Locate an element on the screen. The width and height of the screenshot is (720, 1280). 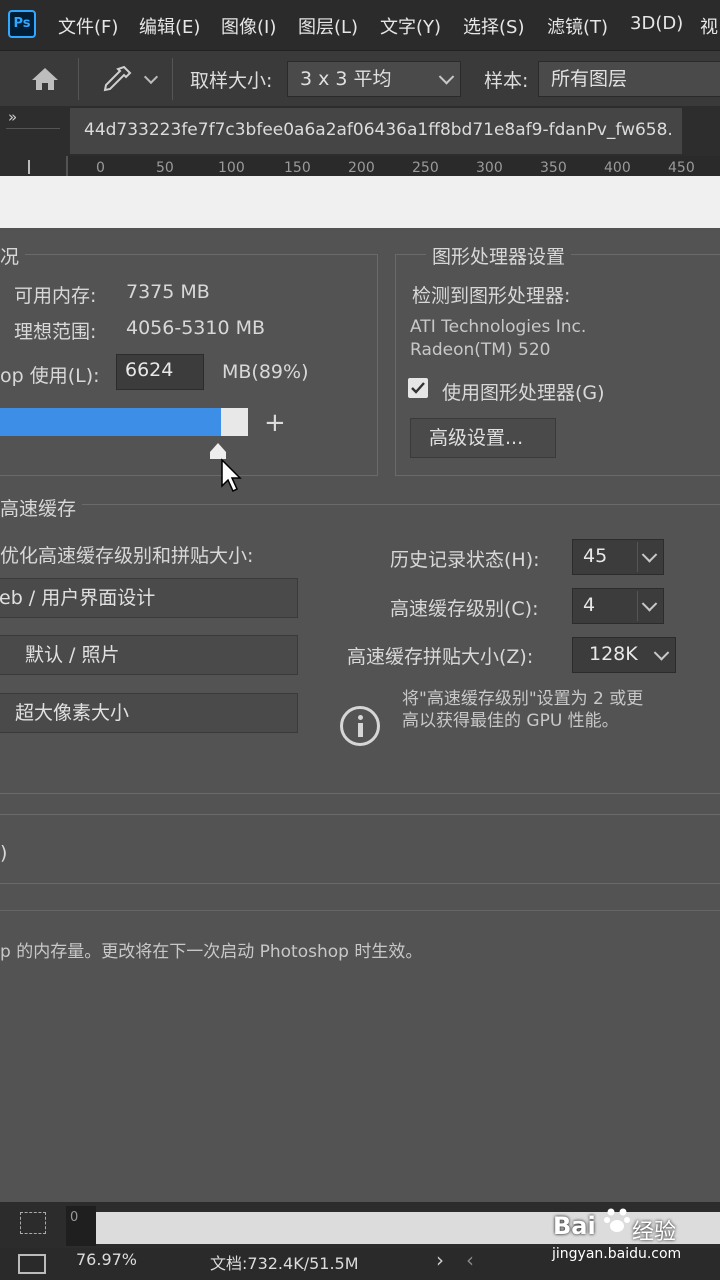
ruler-tick-label: 300 is located at coordinates (489, 168).